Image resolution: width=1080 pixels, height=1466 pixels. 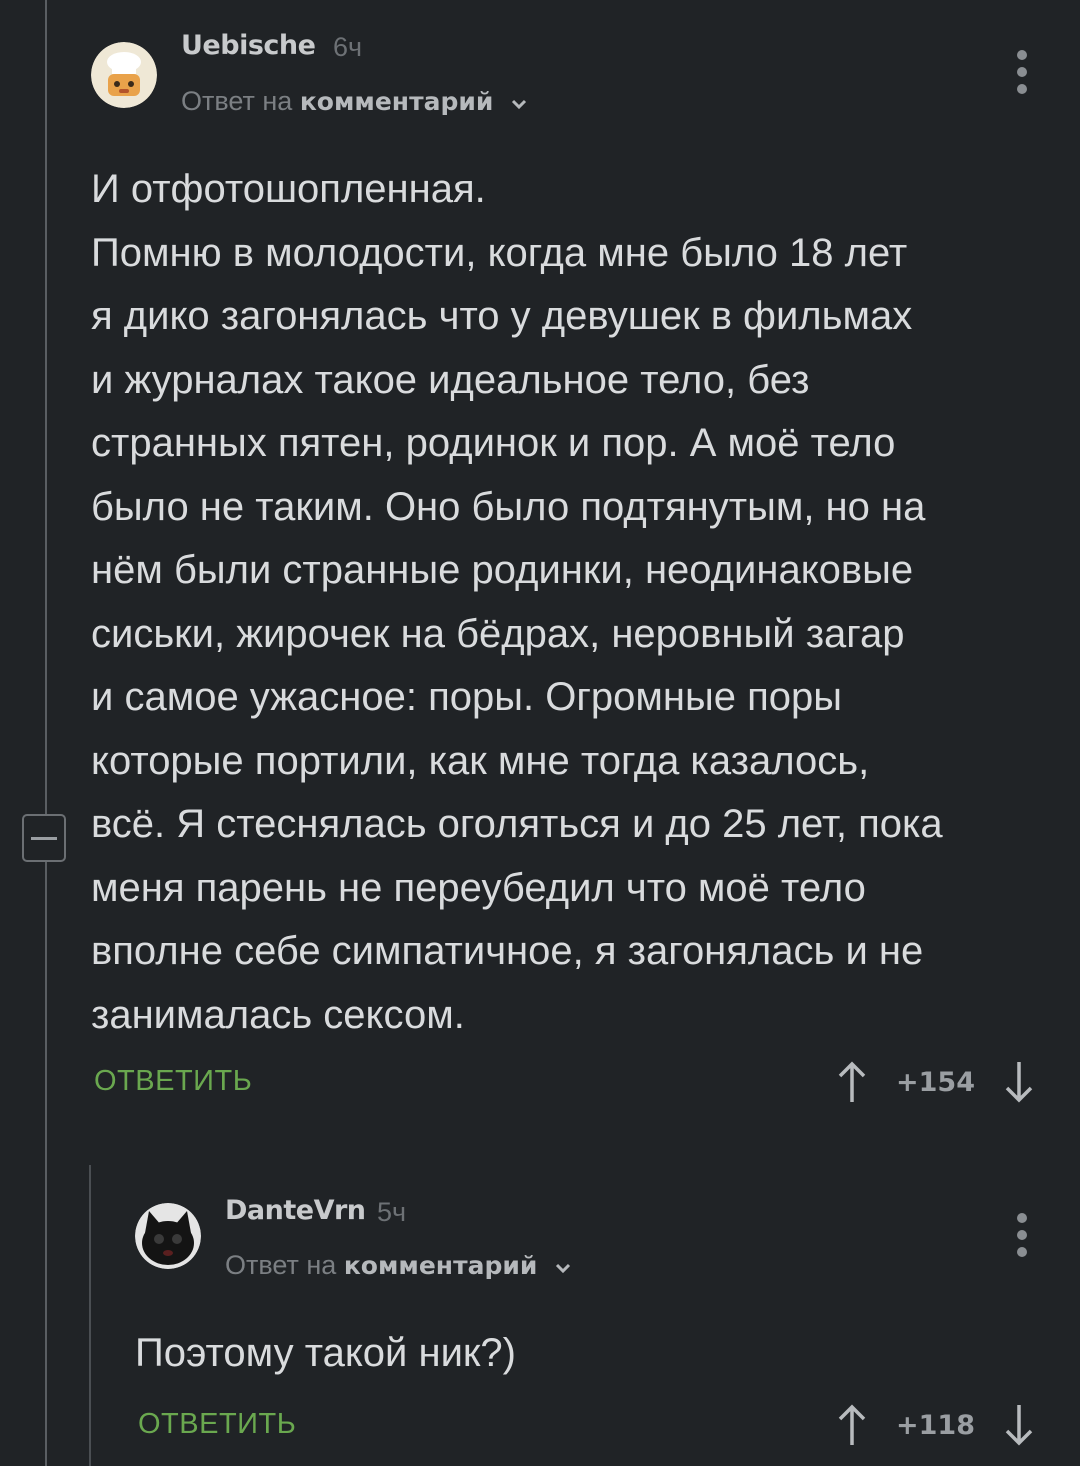 I want to click on vote-score: +154, so click(x=935, y=1082).